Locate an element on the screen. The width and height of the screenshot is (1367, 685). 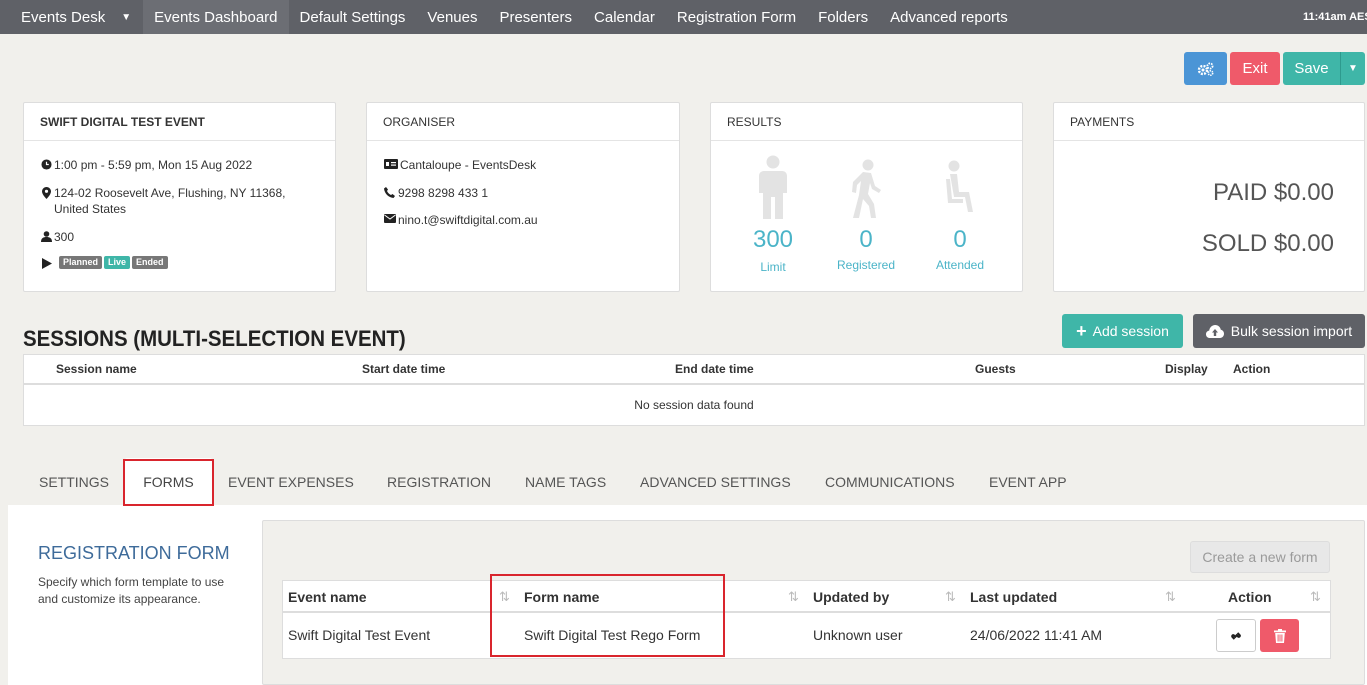
sold-amount: SOLD $0.00 is located at coordinates (1267, 243).